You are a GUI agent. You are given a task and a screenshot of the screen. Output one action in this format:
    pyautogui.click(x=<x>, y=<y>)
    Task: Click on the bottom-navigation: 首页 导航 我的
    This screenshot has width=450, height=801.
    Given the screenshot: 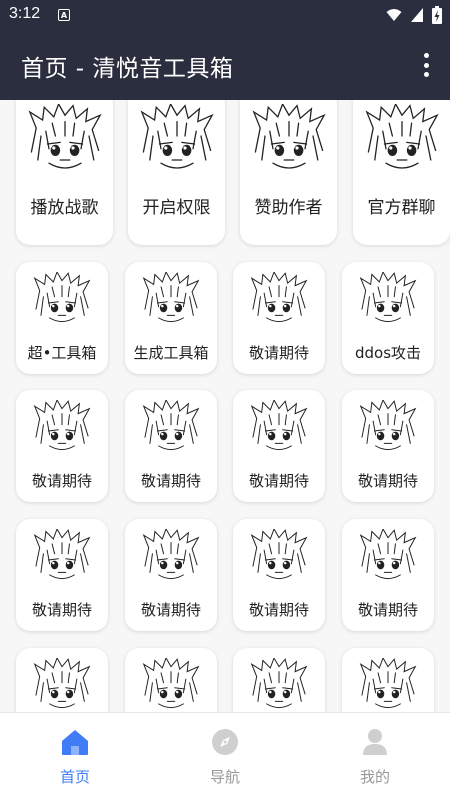 What is the action you would take?
    pyautogui.click(x=225, y=756)
    